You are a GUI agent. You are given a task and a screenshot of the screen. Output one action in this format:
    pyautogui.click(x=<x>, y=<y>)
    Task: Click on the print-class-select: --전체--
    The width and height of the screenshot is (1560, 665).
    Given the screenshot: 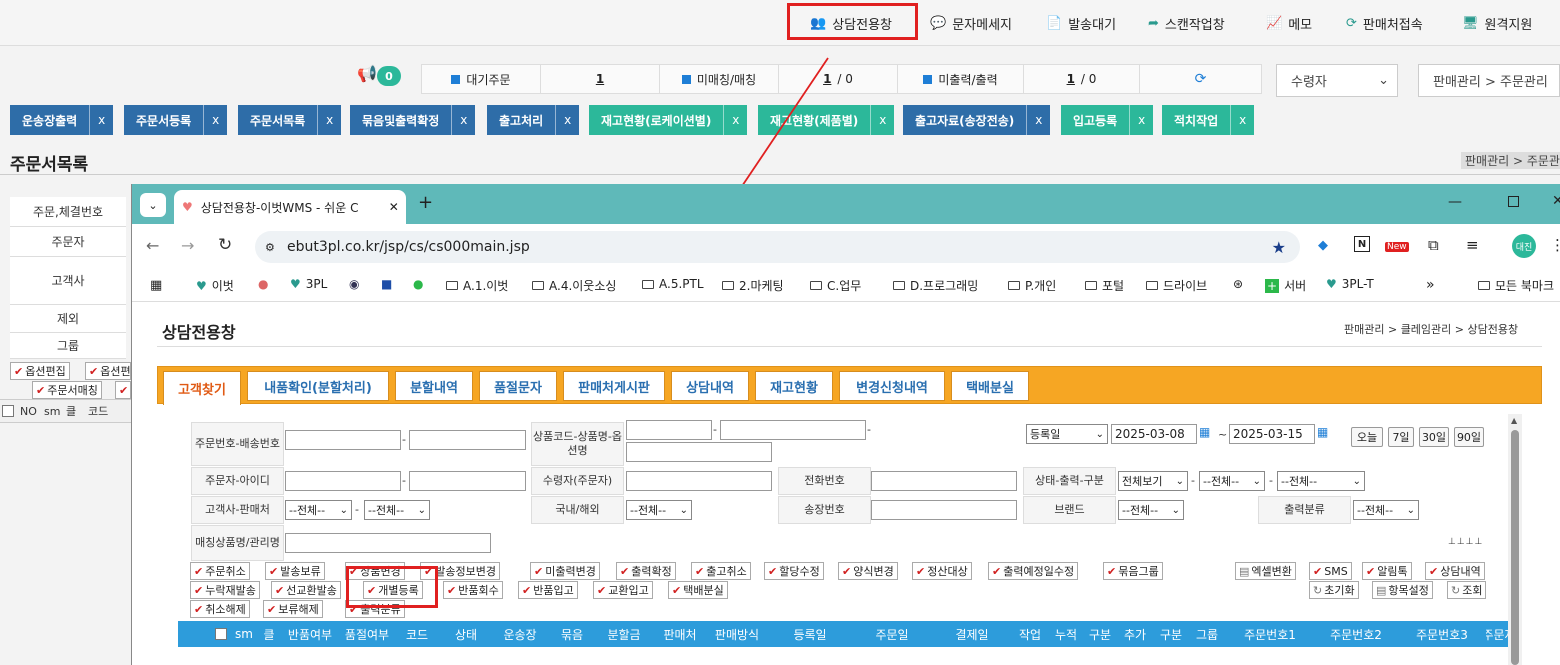 What is the action you would take?
    pyautogui.click(x=1386, y=510)
    